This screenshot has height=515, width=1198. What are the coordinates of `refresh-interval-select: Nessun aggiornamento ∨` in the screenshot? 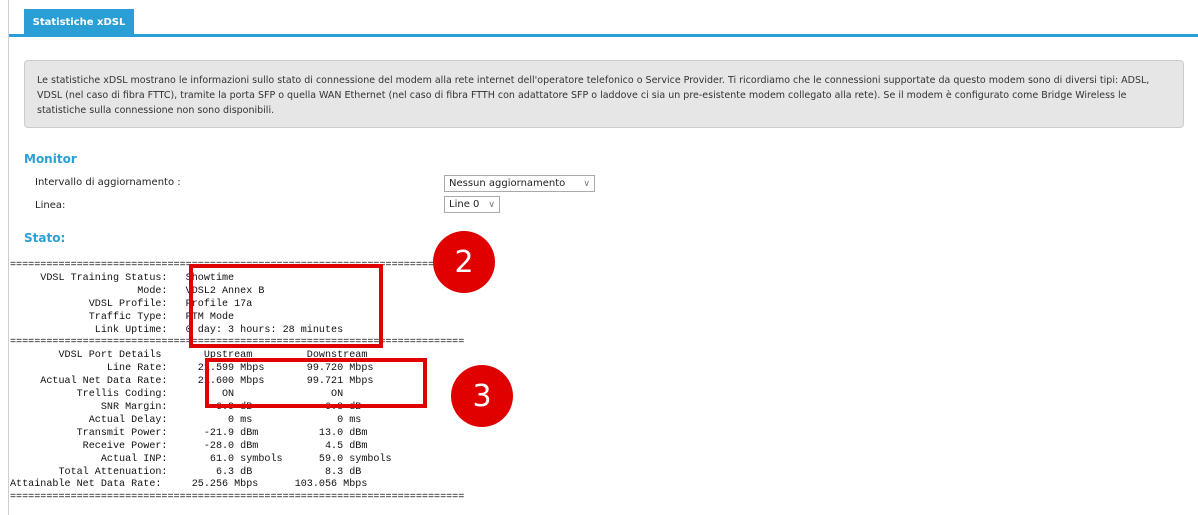 It's located at (519, 183).